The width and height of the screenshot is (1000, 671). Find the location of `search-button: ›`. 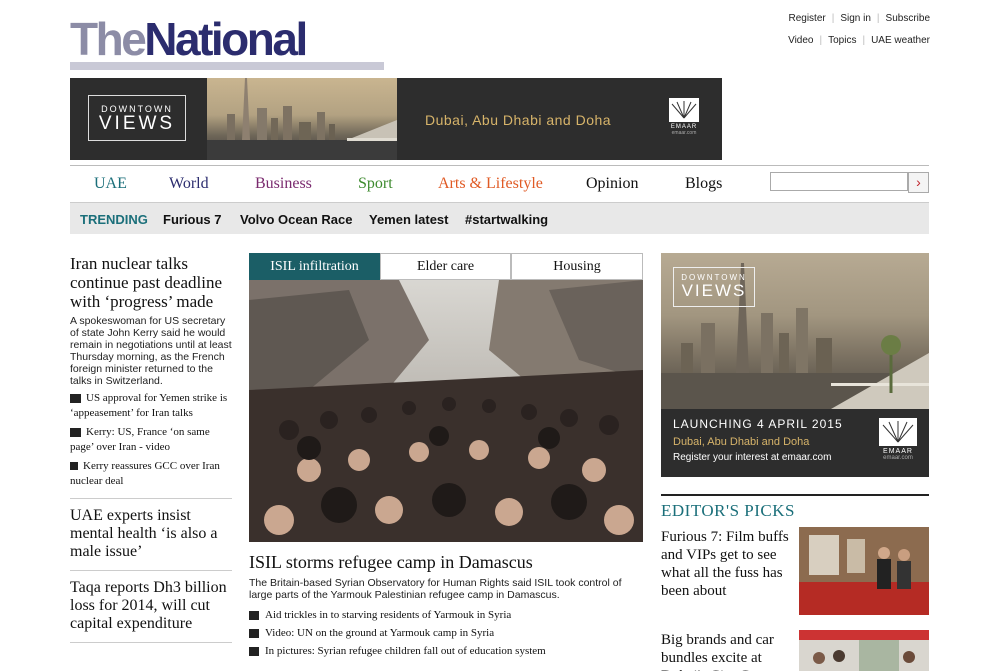

search-button: › is located at coordinates (918, 182).